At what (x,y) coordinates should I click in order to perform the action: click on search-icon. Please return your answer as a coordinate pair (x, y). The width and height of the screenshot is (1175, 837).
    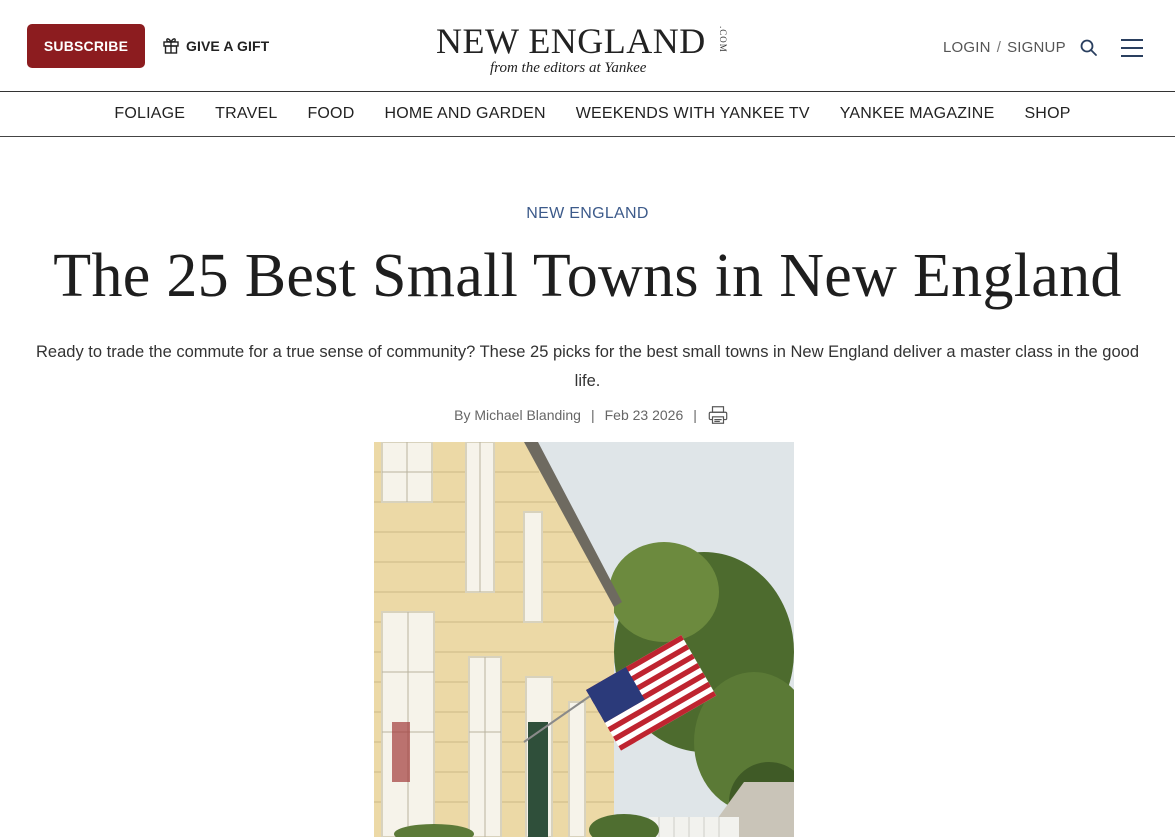
    Looking at the image, I should click on (1089, 48).